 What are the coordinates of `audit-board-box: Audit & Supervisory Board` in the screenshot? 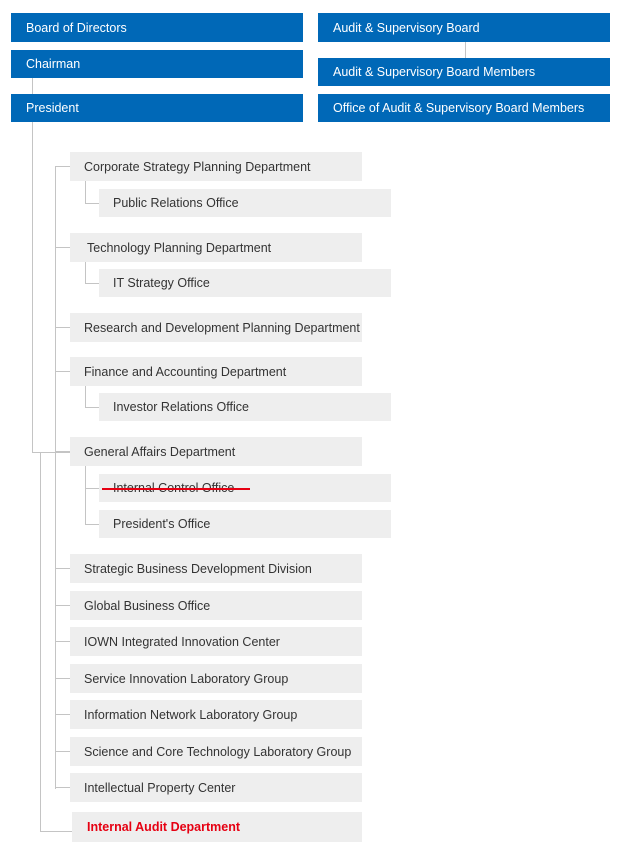 It's located at (464, 27).